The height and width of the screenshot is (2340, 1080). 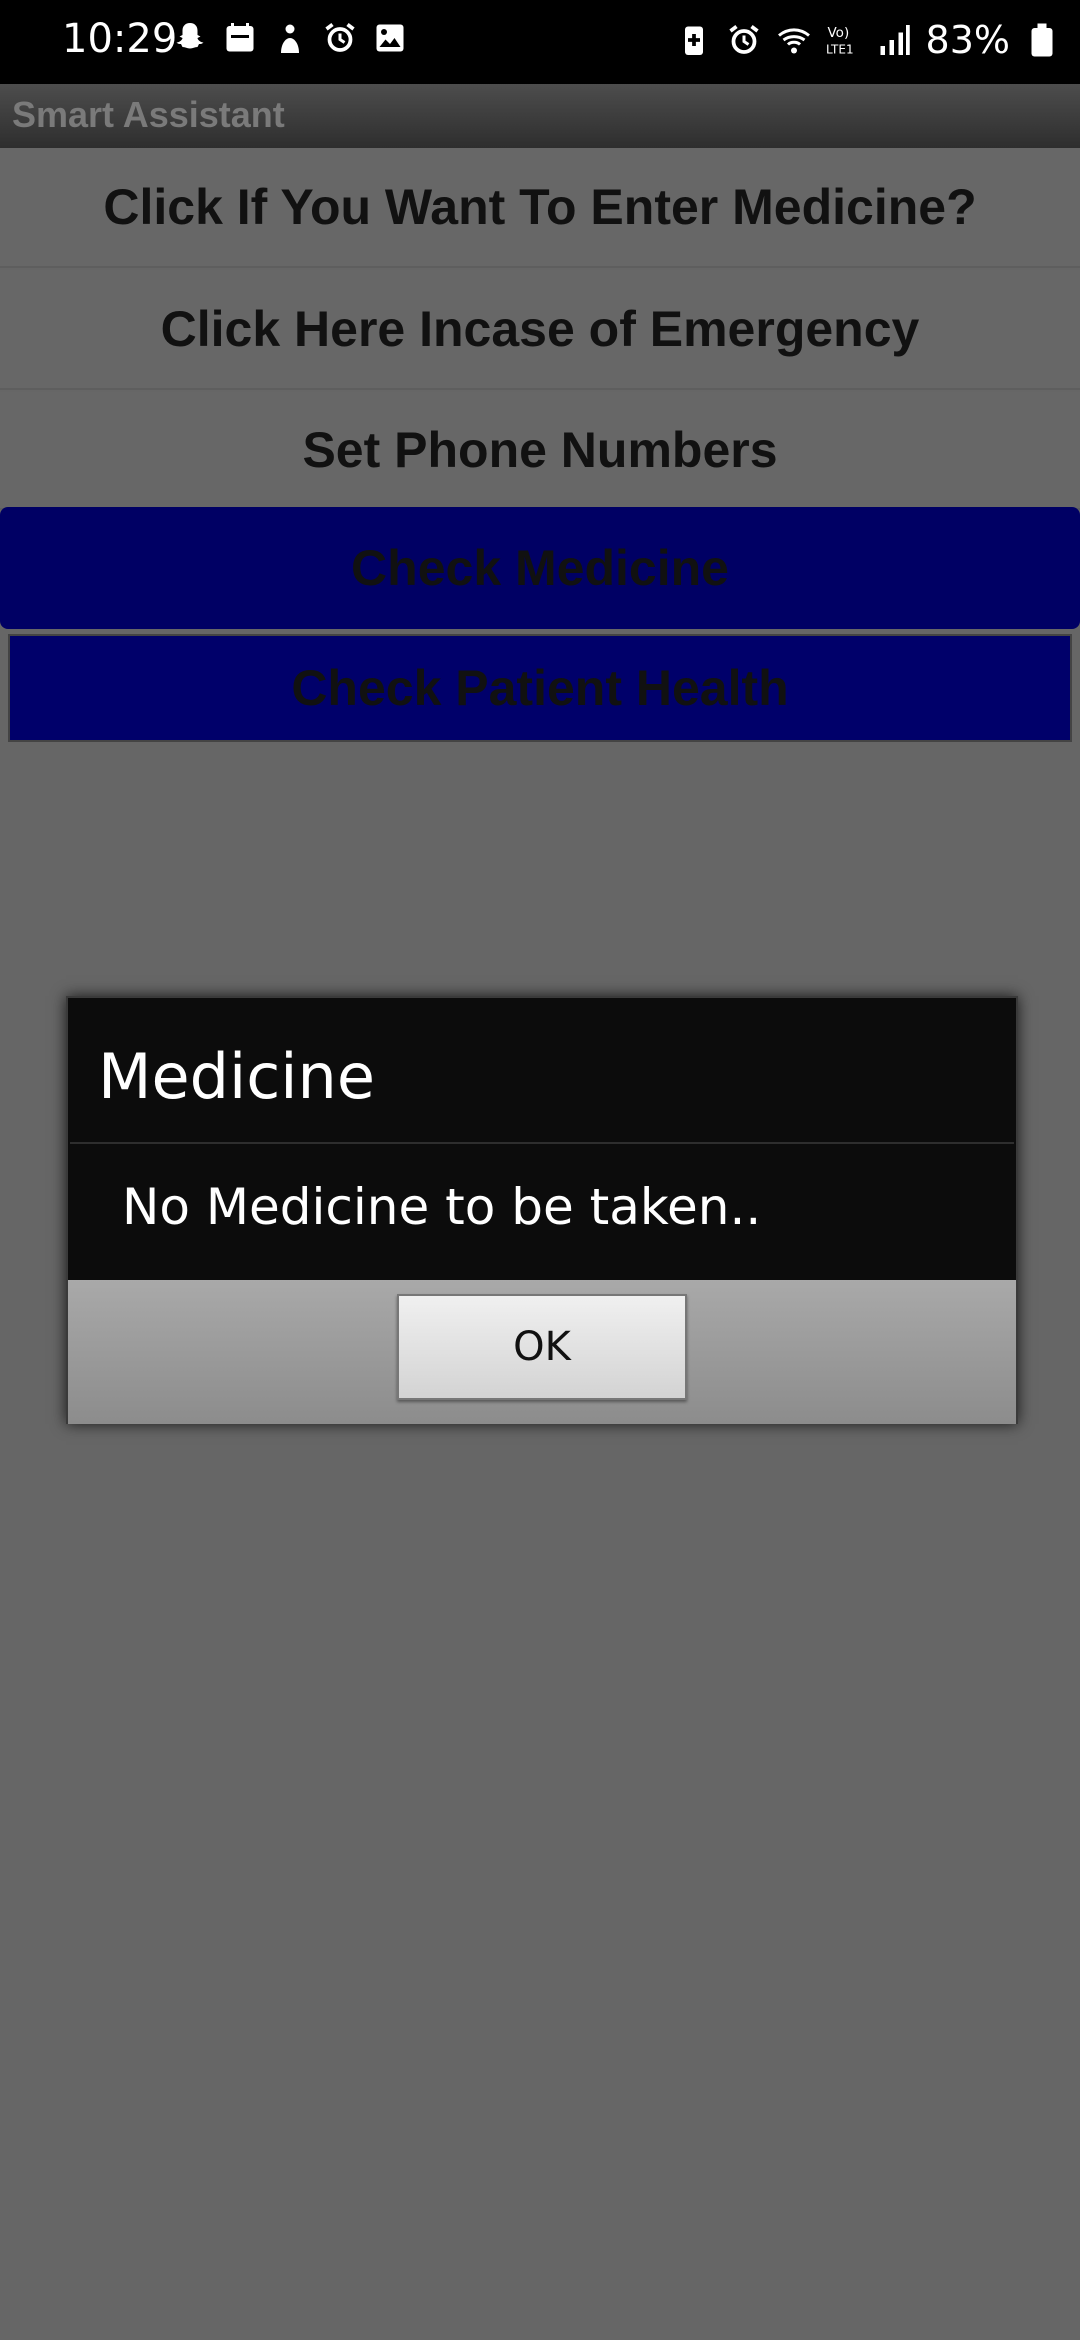 What do you see at coordinates (693, 40) in the screenshot?
I see `battery-saver-icon` at bounding box center [693, 40].